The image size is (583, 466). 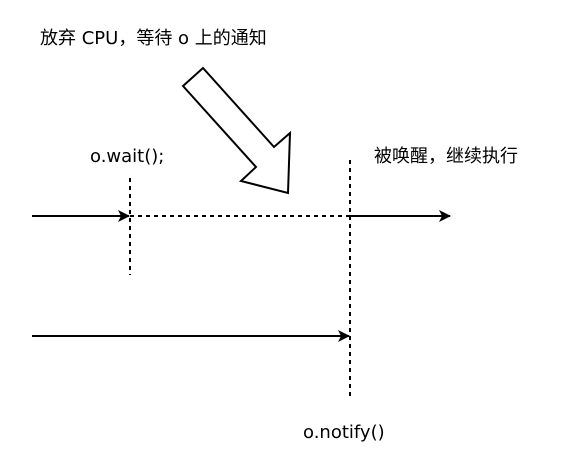 I want to click on block-arrow-icon, so click(x=236, y=130).